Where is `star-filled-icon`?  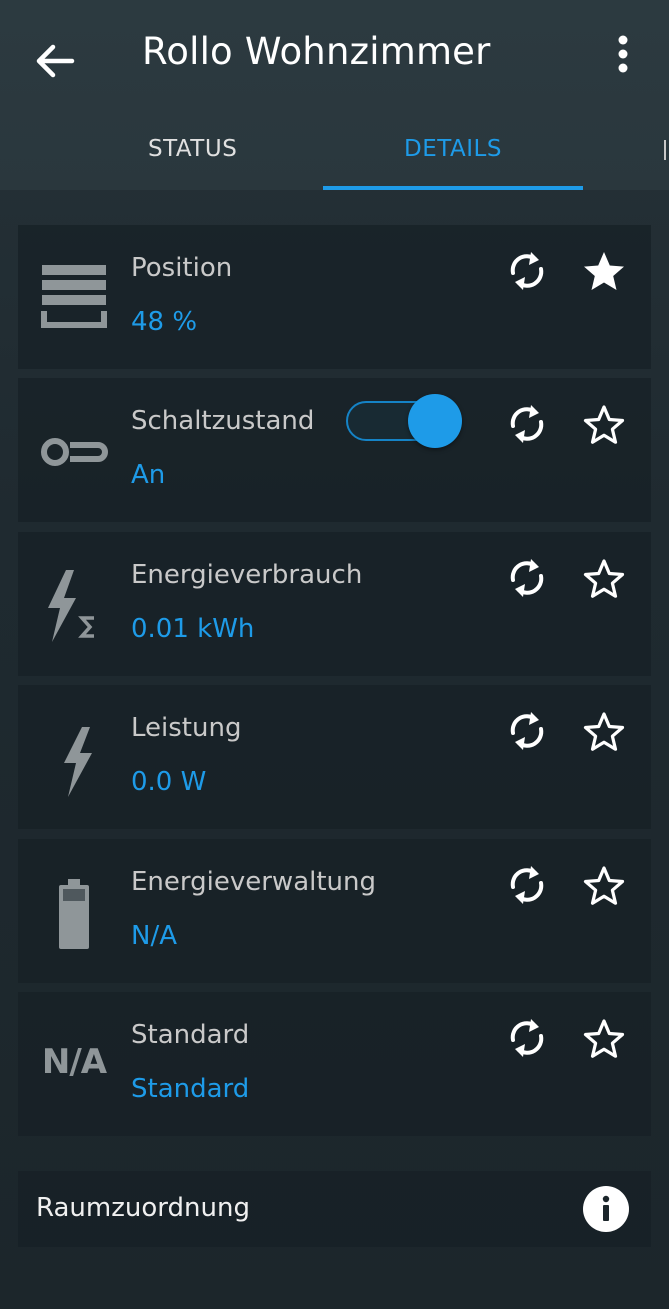 star-filled-icon is located at coordinates (604, 271).